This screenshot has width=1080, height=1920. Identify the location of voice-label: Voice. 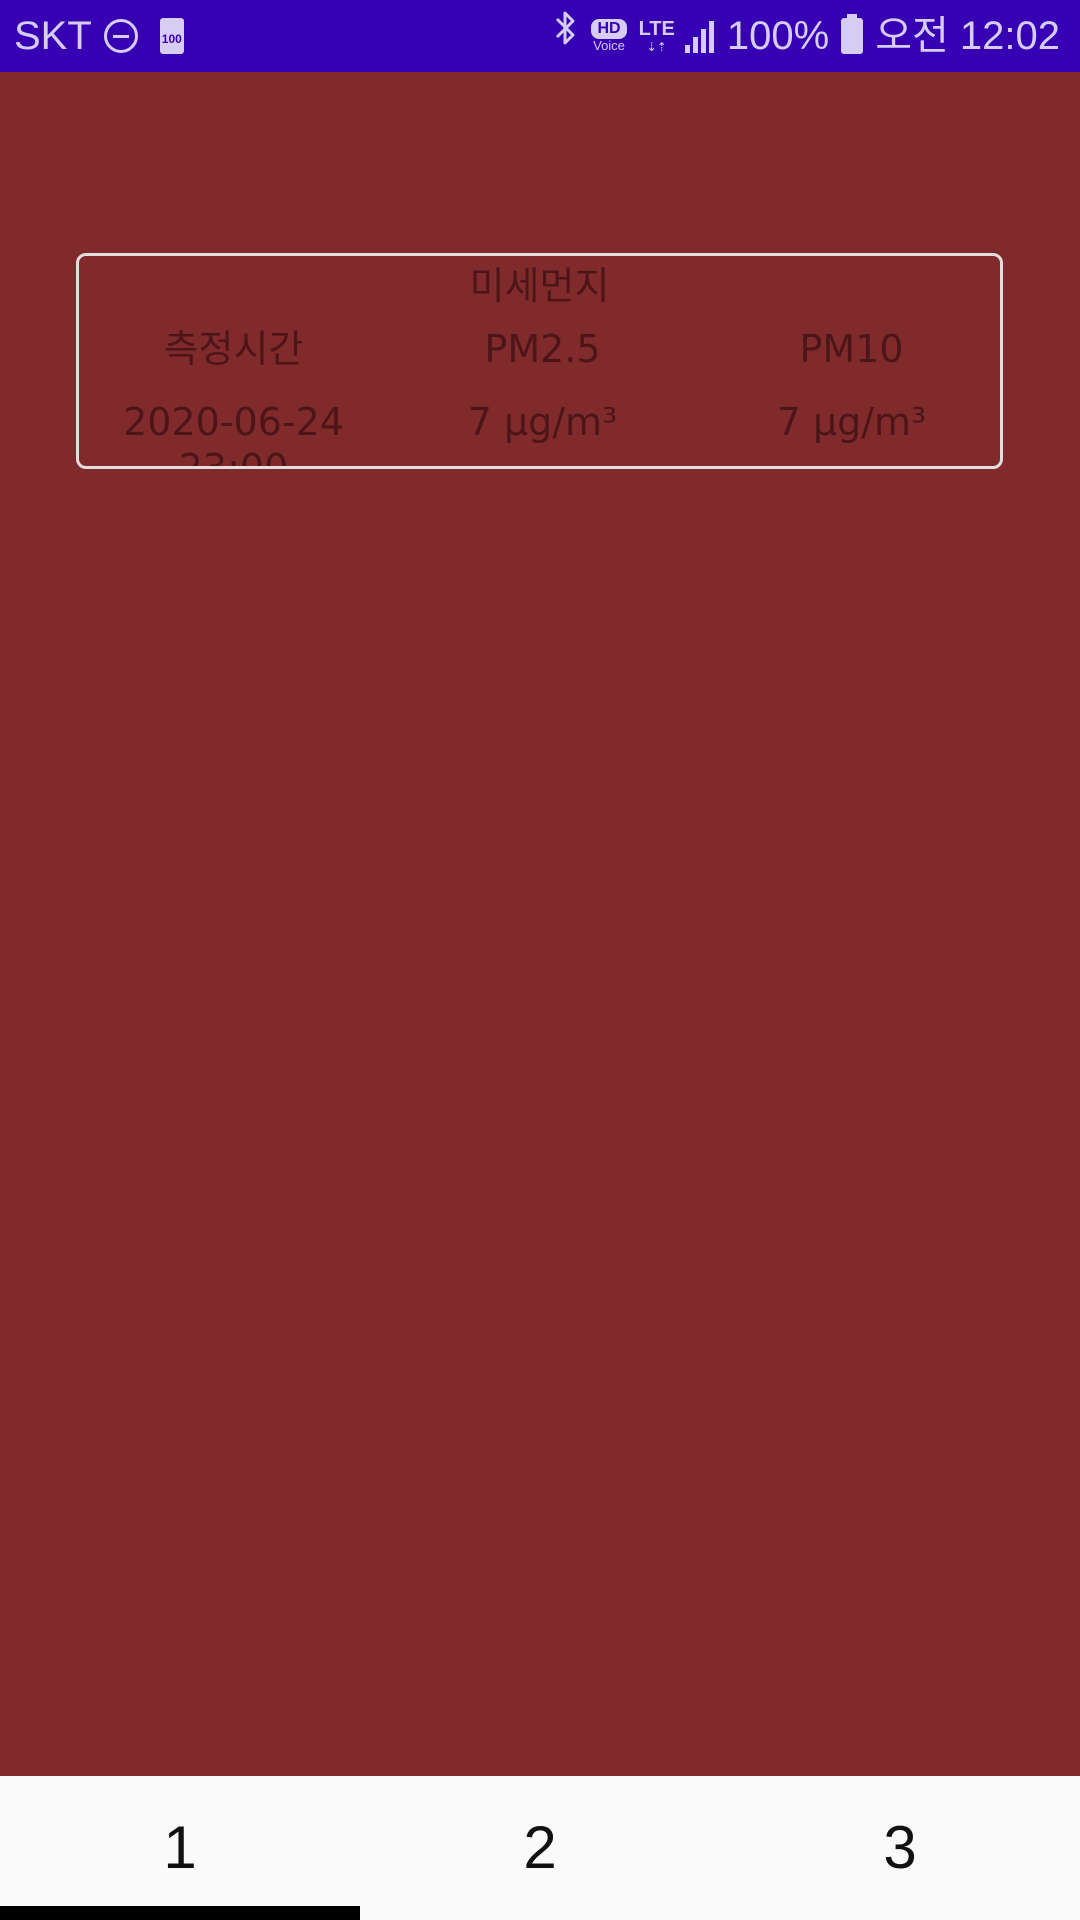
(609, 45).